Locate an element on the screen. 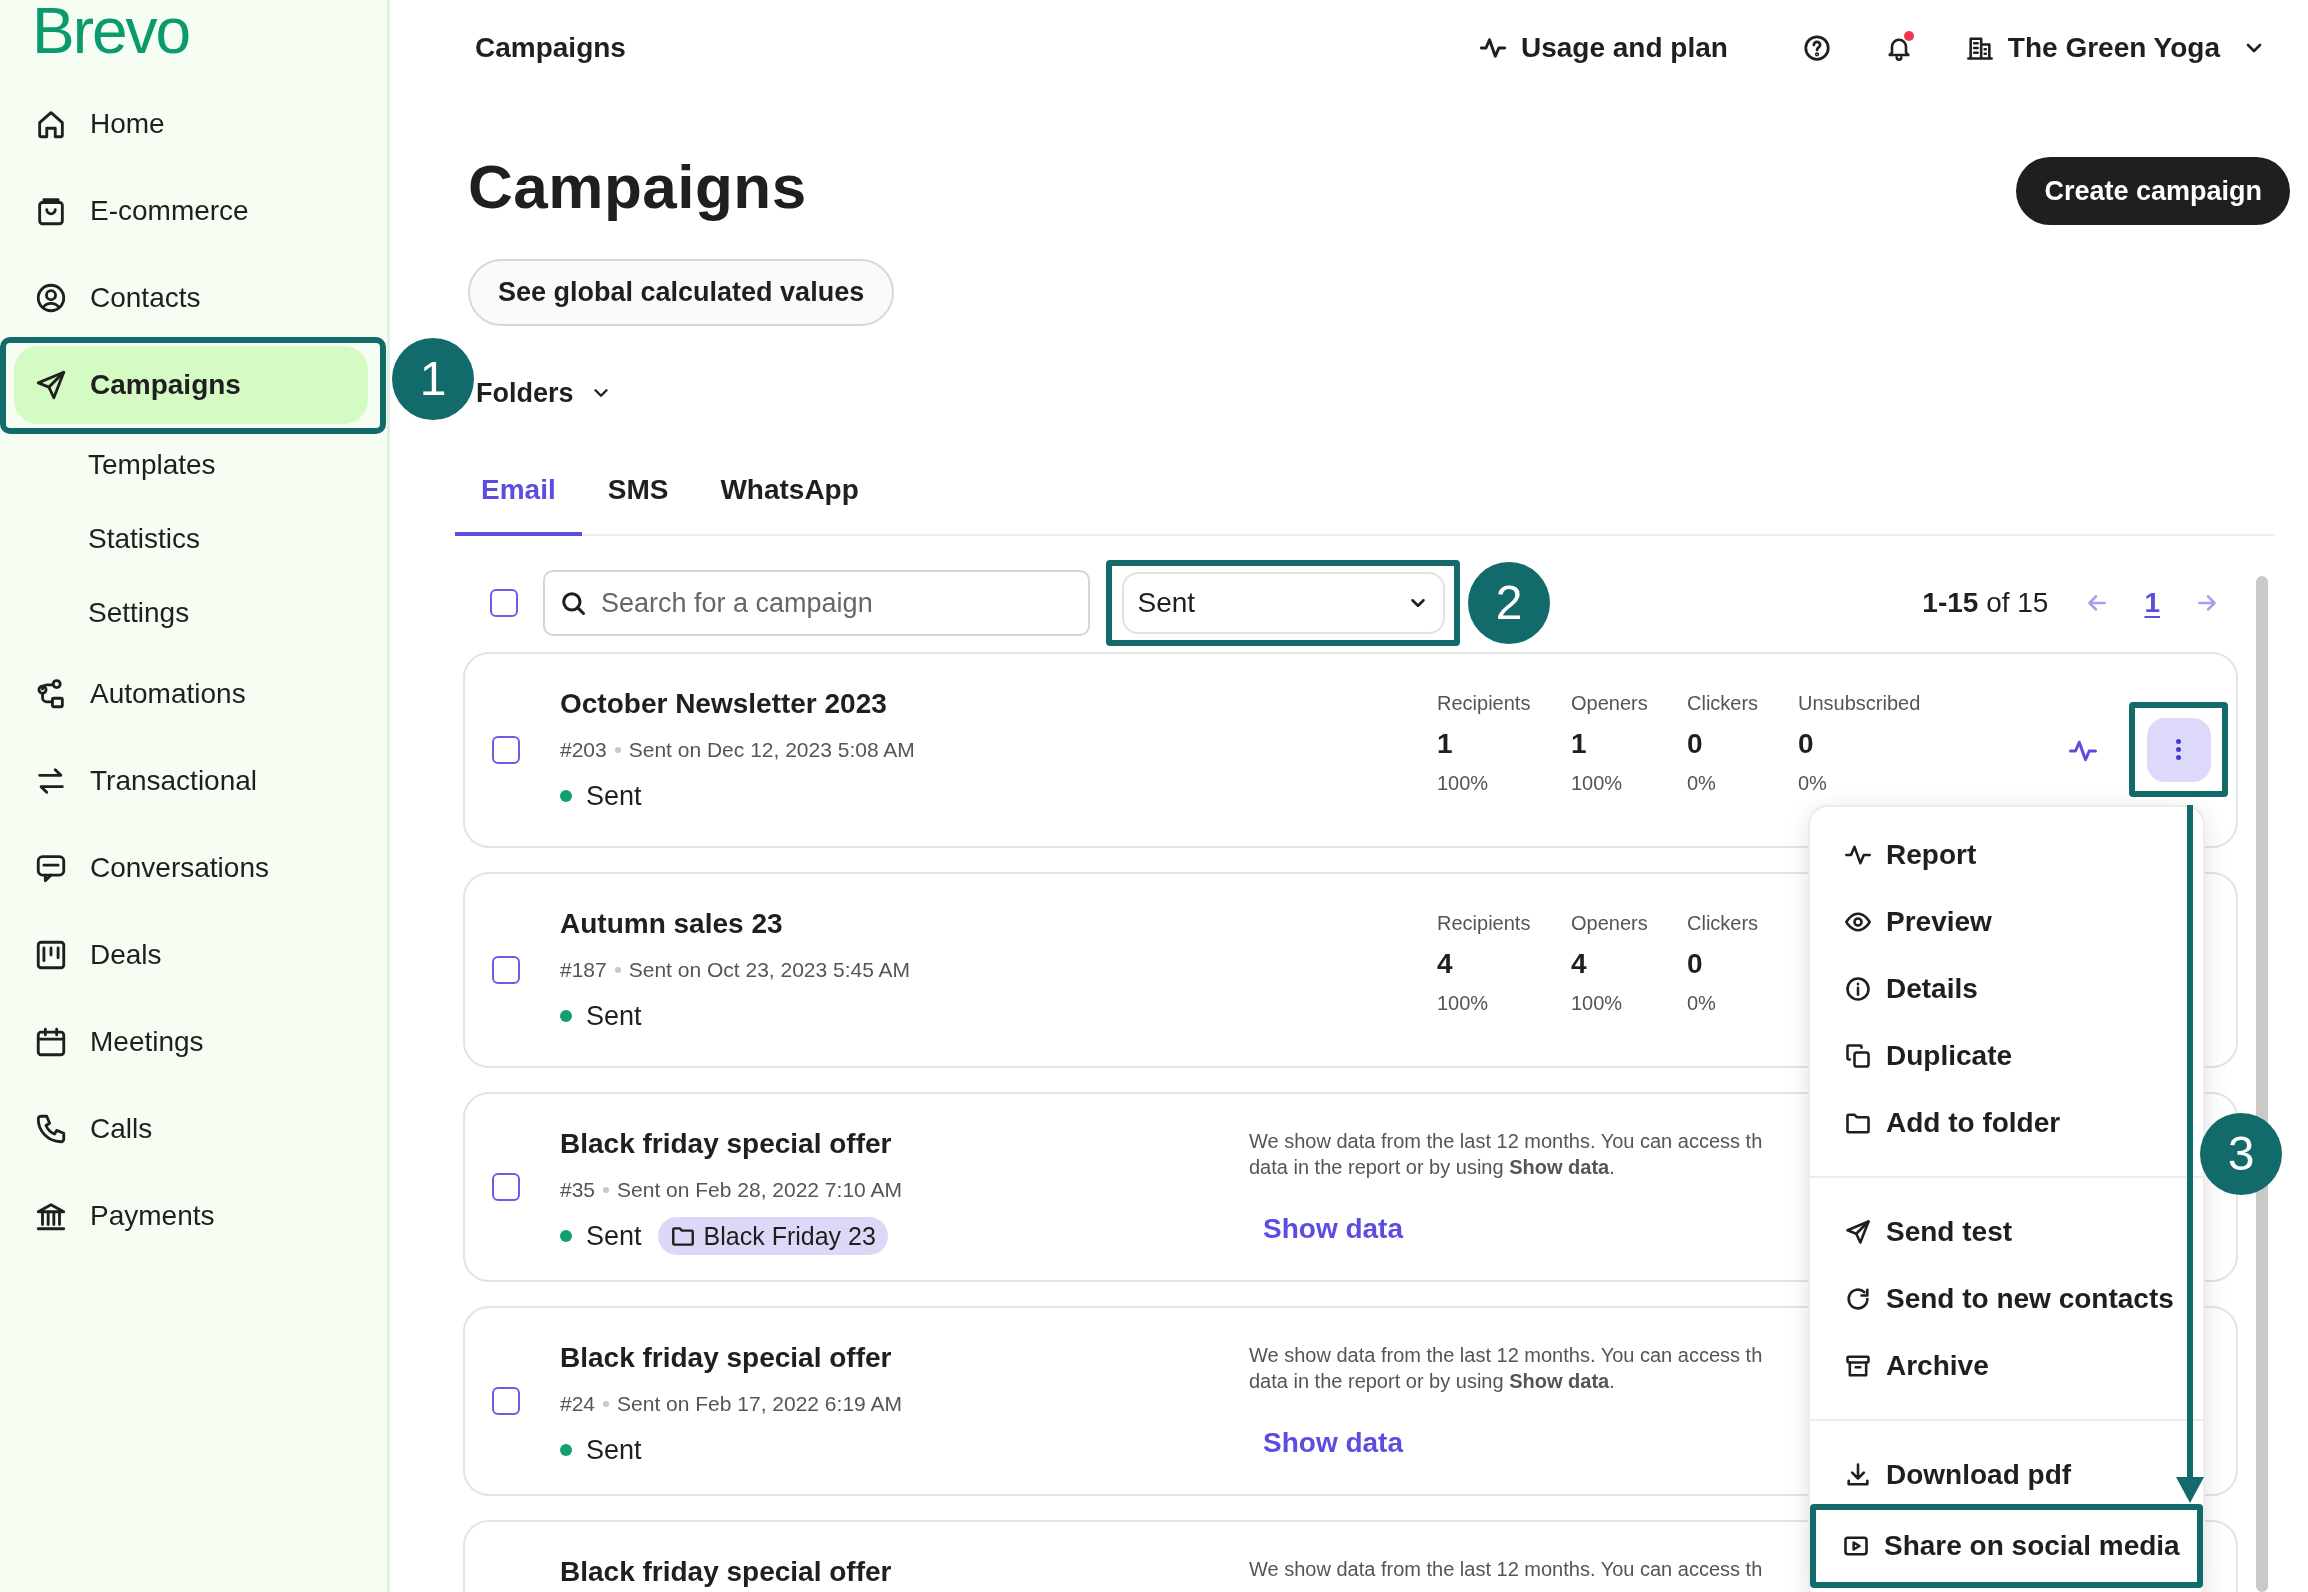 The width and height of the screenshot is (2308, 1592). sidebar-item: E-commerce is located at coordinates (191, 210).